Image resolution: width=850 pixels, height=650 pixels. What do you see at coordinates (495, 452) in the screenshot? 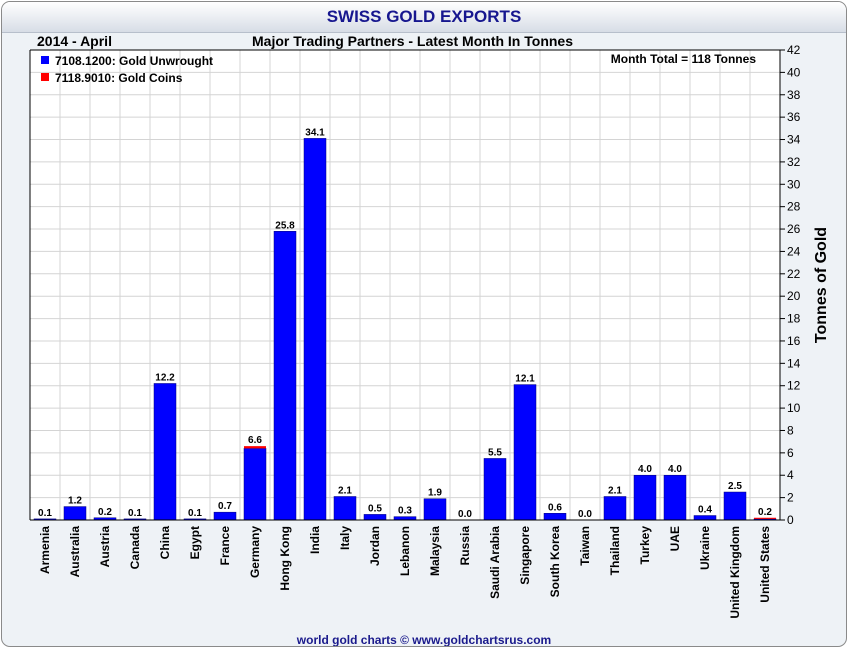
I see `data-label: 5.5` at bounding box center [495, 452].